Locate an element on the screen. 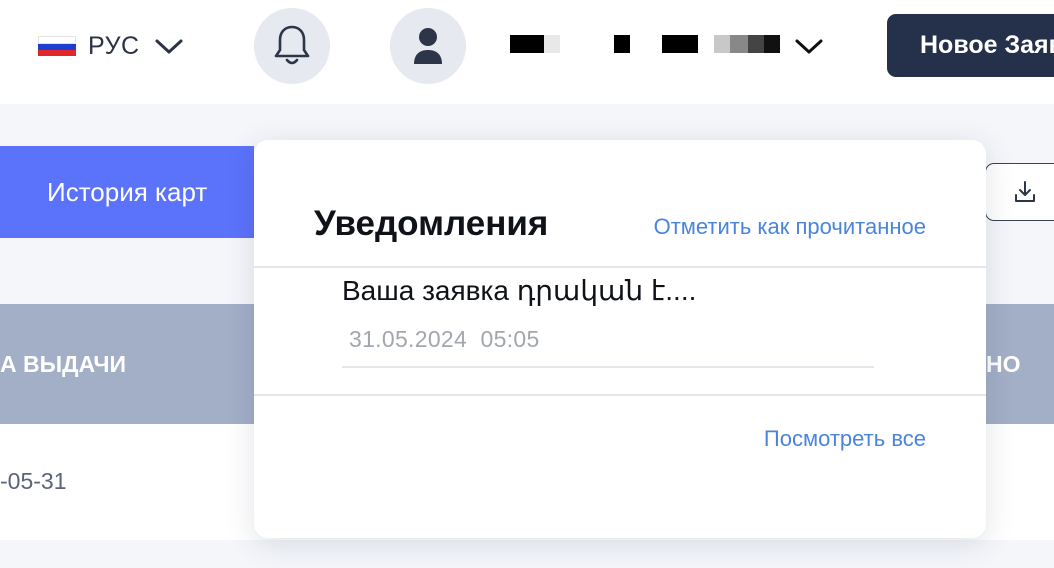 The image size is (1054, 568). profile-button is located at coordinates (428, 46).